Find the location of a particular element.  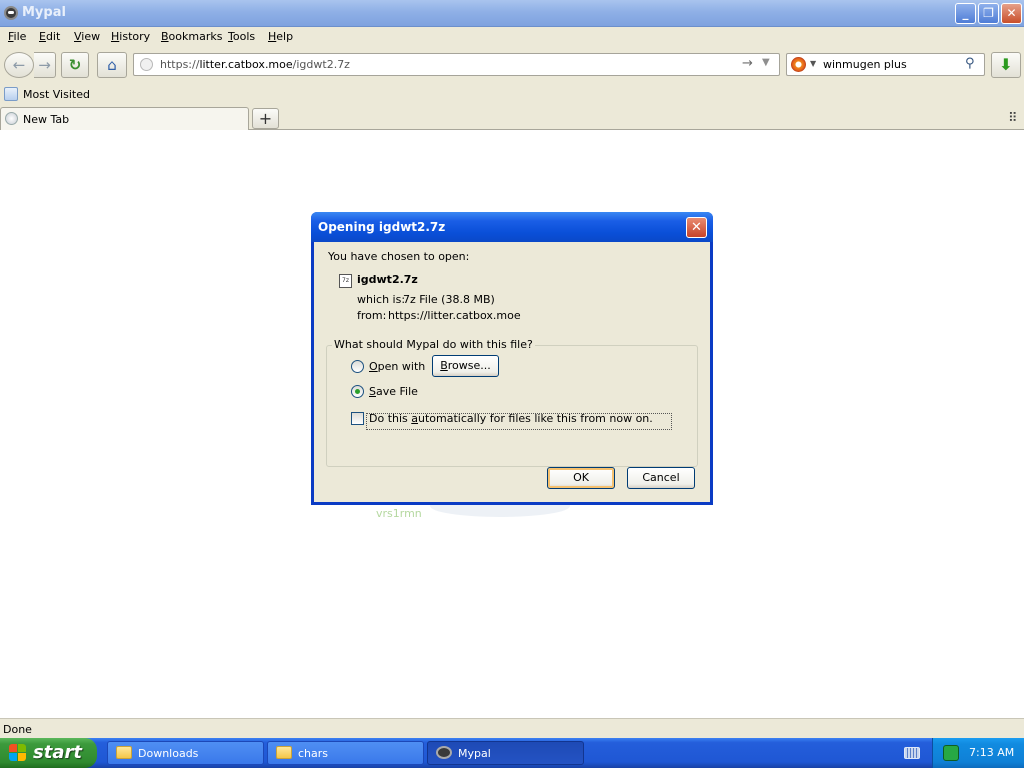

taskbar-button-label: chars is located at coordinates (313, 753).